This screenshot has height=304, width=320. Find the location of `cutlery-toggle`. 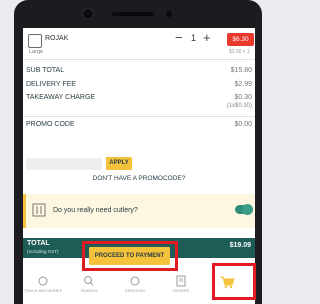

cutlery-toggle is located at coordinates (244, 209).